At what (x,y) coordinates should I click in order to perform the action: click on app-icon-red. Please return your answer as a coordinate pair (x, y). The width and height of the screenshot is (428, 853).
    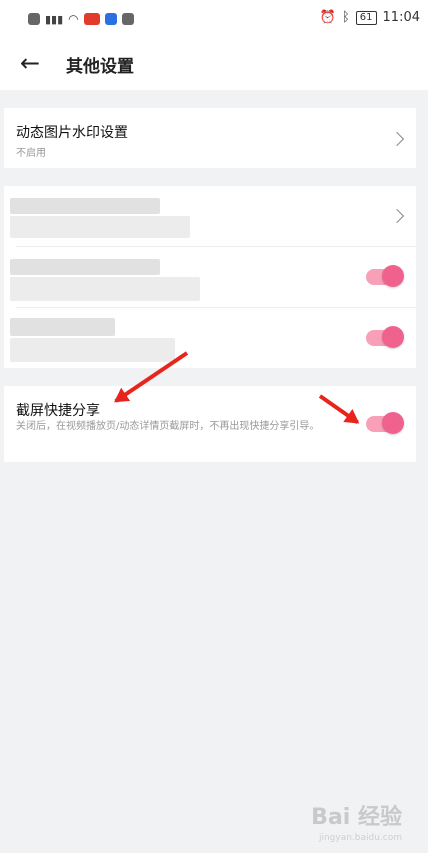
    Looking at the image, I should click on (91, 19).